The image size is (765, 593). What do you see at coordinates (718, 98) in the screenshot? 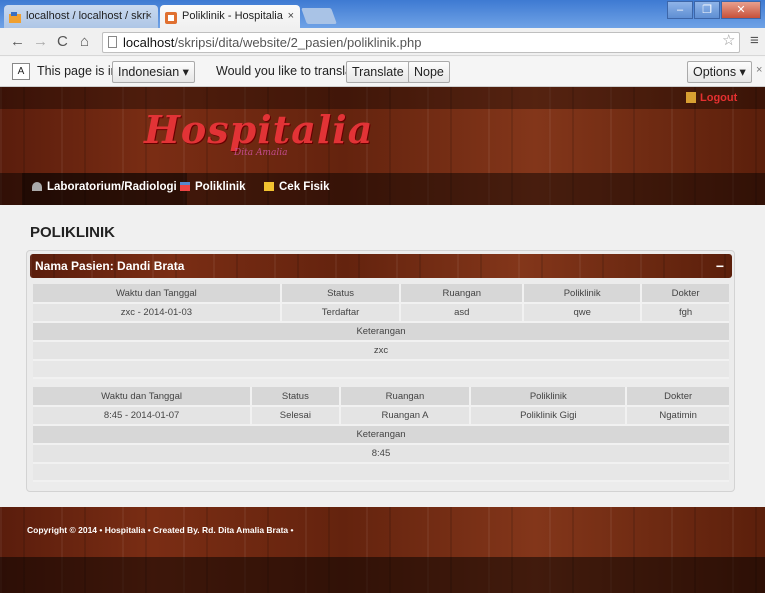
I see `logout-link: Logout` at bounding box center [718, 98].